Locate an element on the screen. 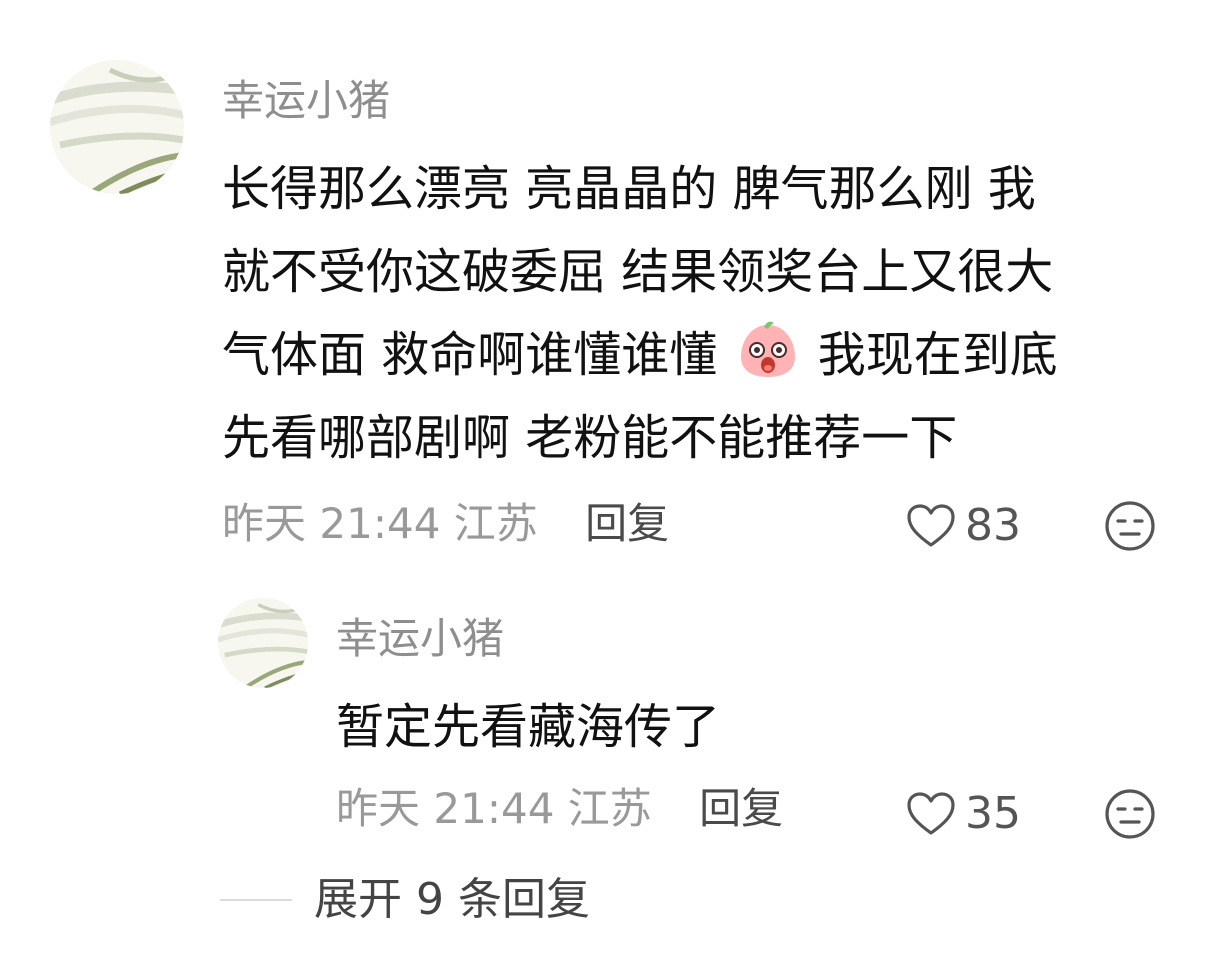 The width and height of the screenshot is (1206, 971). comment-time: 21:44 is located at coordinates (380, 523).